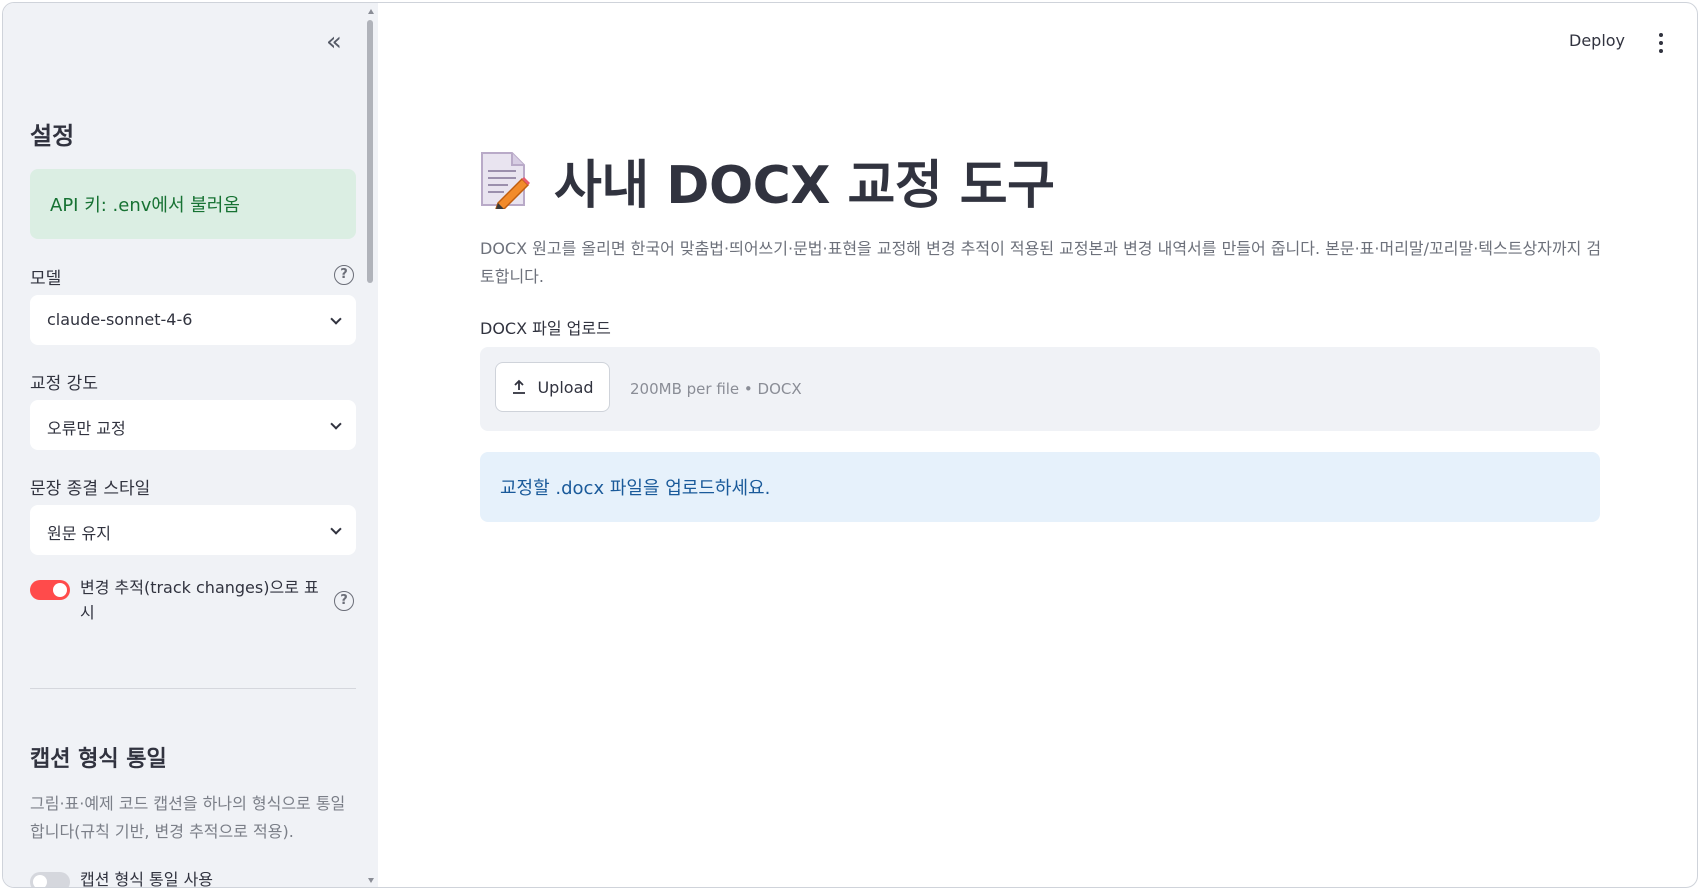  I want to click on intensity-select: 오류만 교정, so click(193, 425).